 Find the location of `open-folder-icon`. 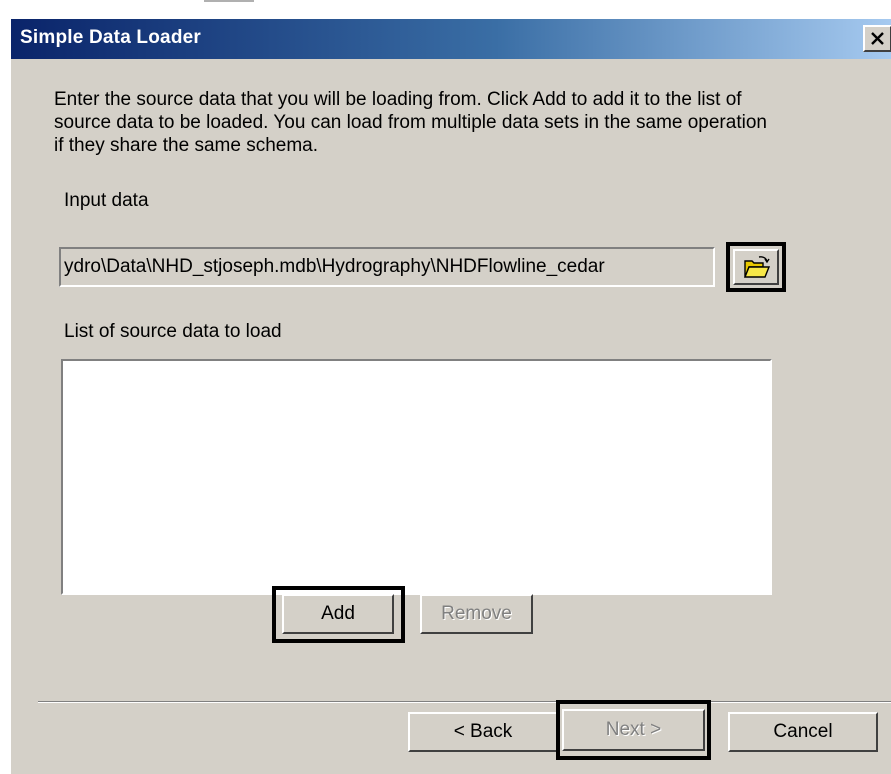

open-folder-icon is located at coordinates (757, 267).